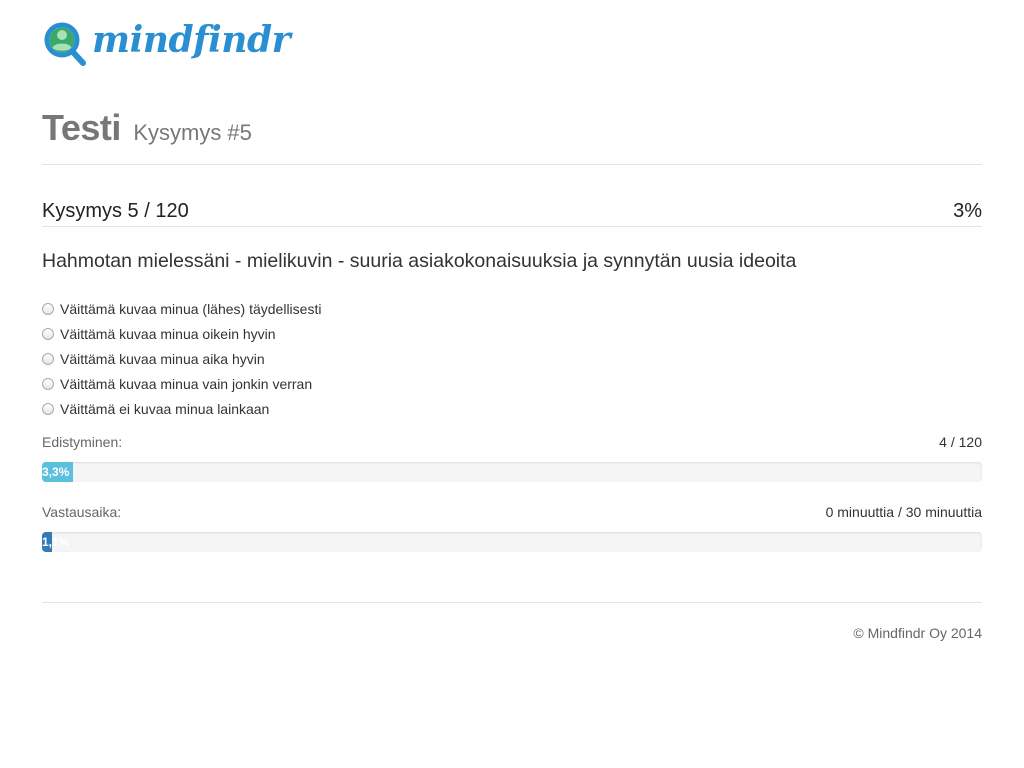  What do you see at coordinates (162, 358) in the screenshot?
I see `option-label: Väittämä kuvaa minua aika hyvin` at bounding box center [162, 358].